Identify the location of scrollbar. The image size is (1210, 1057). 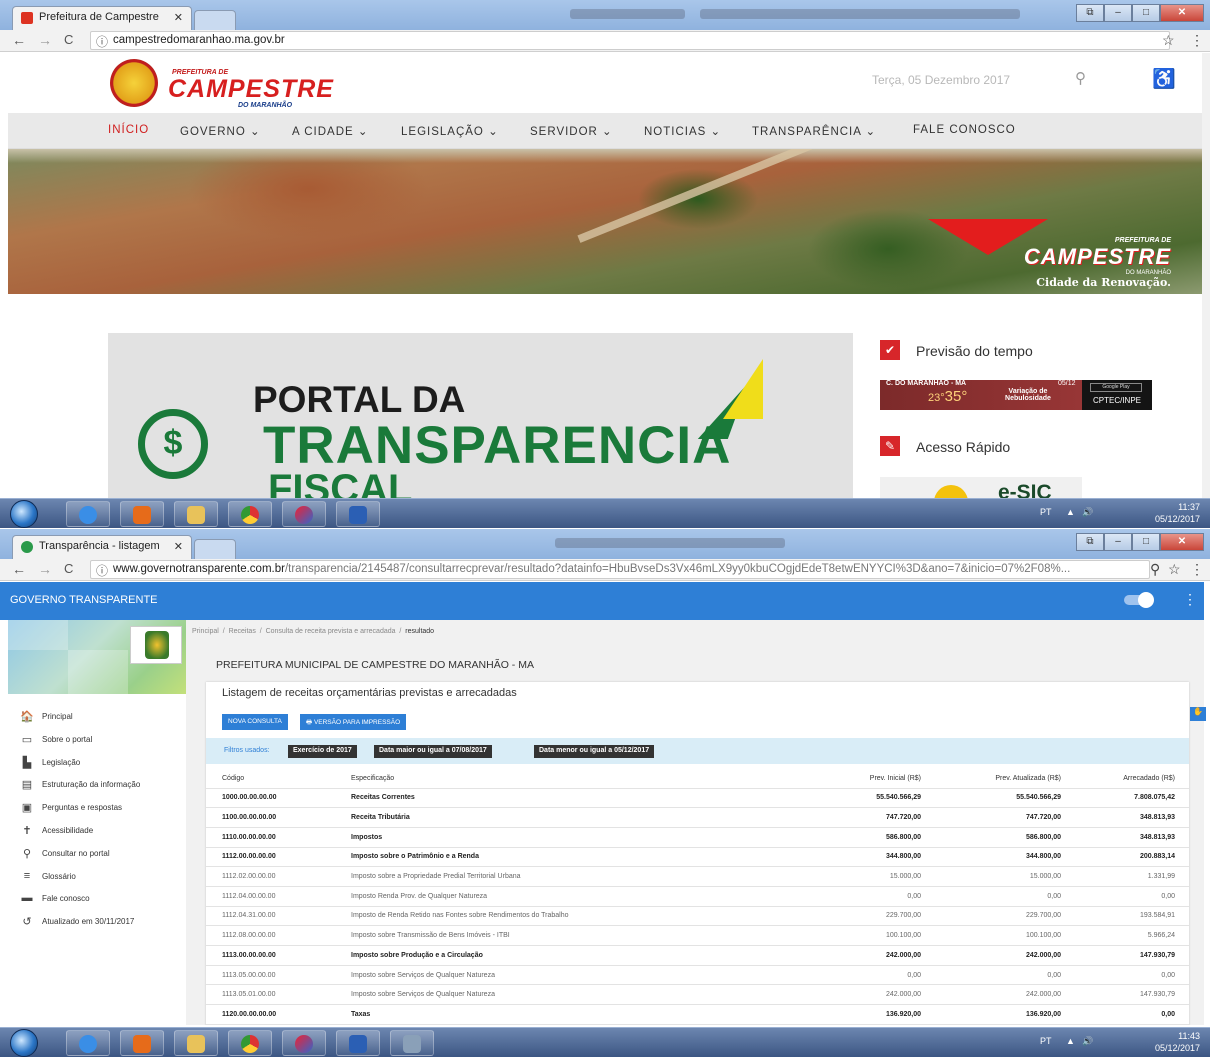
(1206, 275).